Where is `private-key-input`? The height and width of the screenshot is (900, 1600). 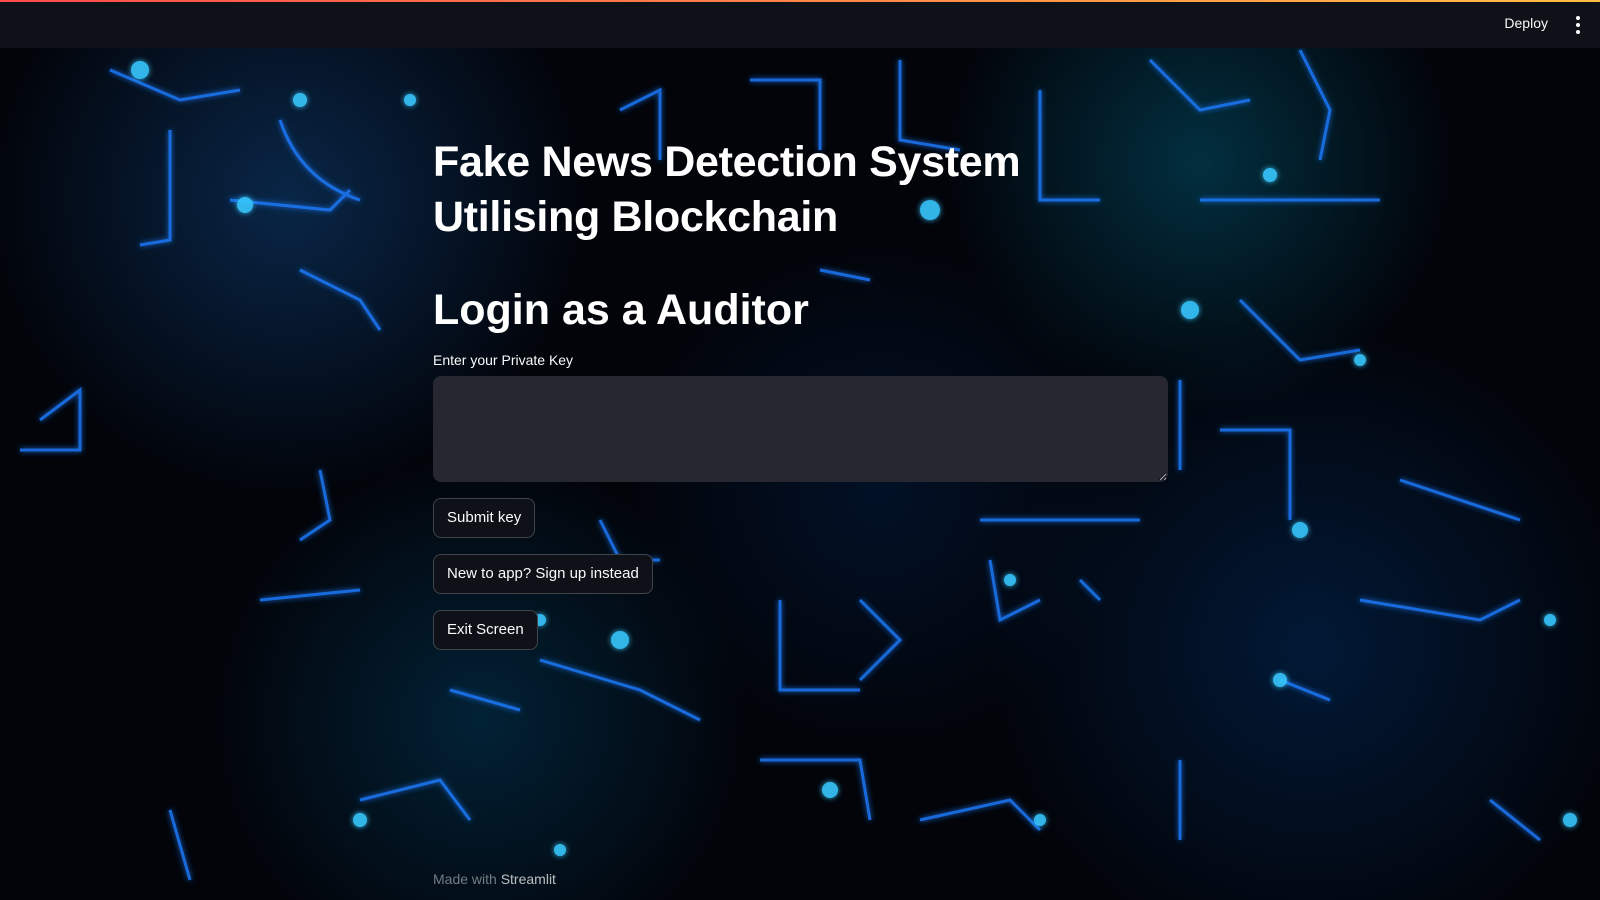
private-key-input is located at coordinates (800, 429).